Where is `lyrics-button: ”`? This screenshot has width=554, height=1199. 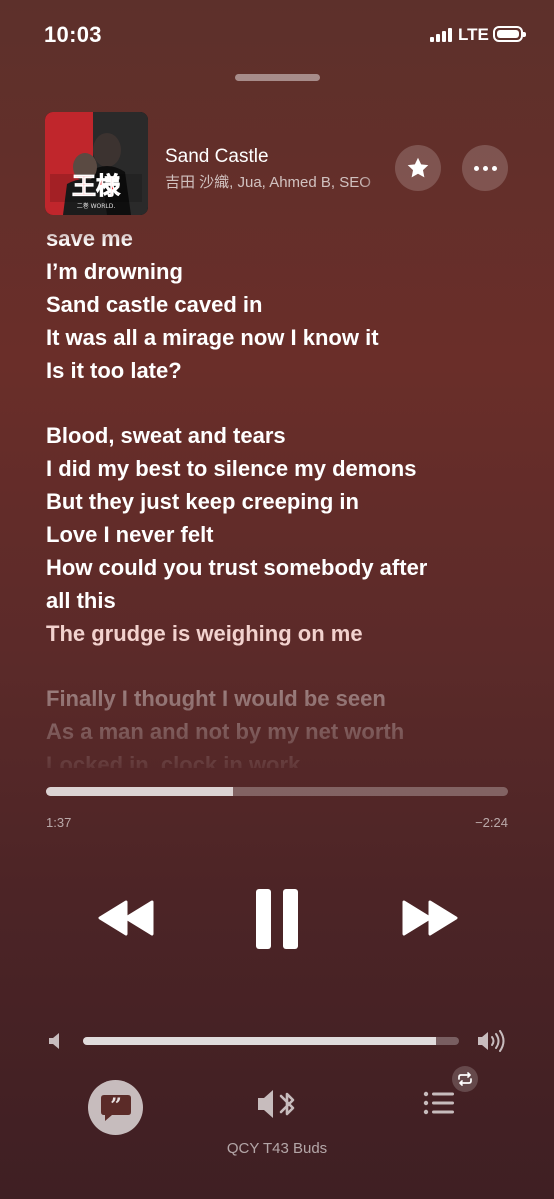 lyrics-button: ” is located at coordinates (115, 1107).